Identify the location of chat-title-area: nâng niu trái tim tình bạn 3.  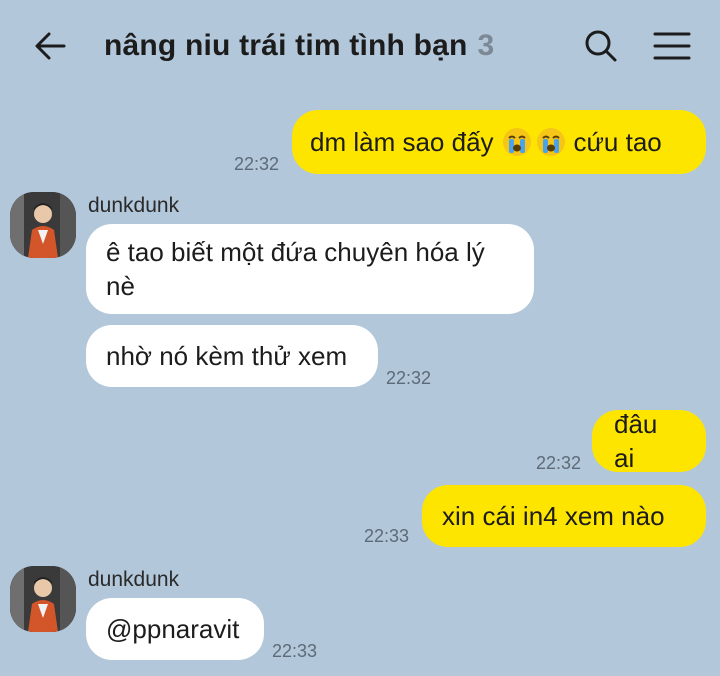
(299, 46).